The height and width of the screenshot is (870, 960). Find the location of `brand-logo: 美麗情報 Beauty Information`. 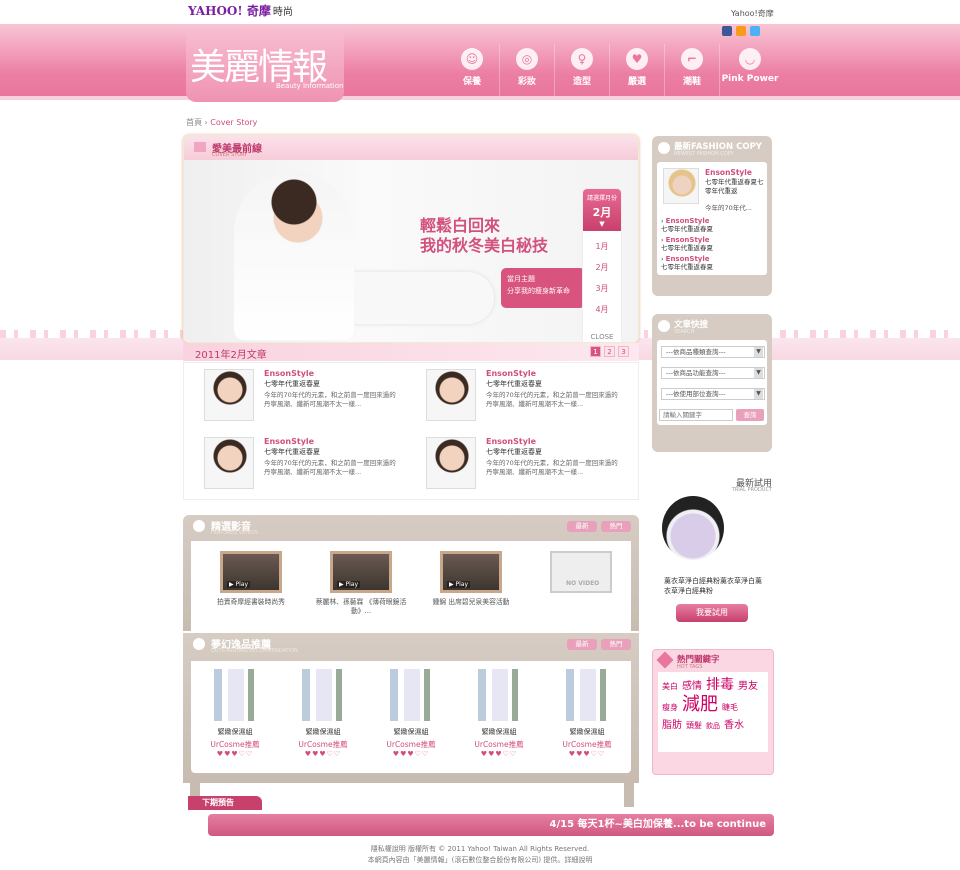

brand-logo: 美麗情報 Beauty Information is located at coordinates (265, 66).